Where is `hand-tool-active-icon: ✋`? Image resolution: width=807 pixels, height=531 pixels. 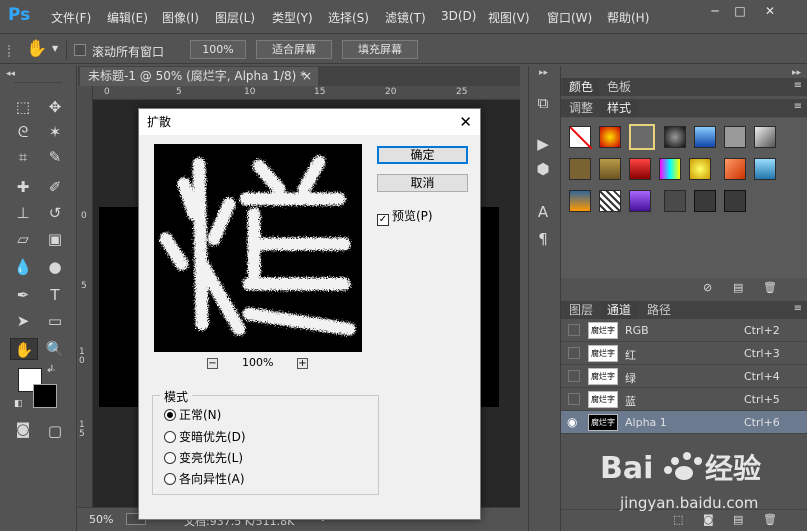 hand-tool-active-icon: ✋ is located at coordinates (24, 349).